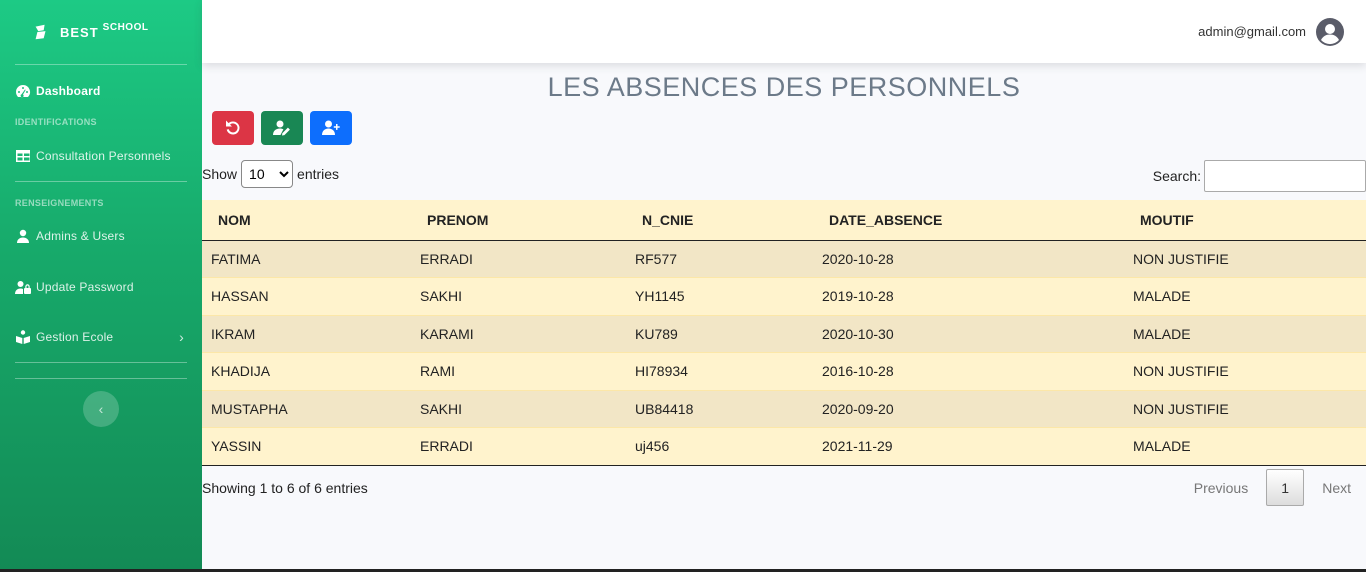 Image resolution: width=1366 pixels, height=572 pixels. I want to click on topbar: admin@gmail.com, so click(784, 31).